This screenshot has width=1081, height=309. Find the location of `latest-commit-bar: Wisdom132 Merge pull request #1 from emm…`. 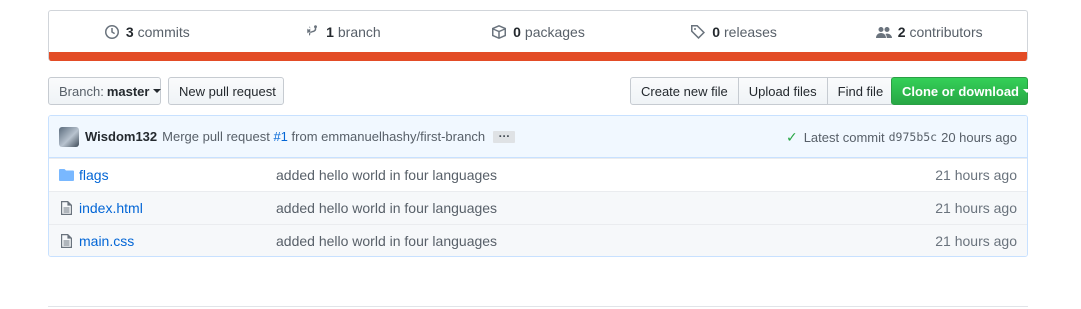

latest-commit-bar: Wisdom132 Merge pull request #1 from emm… is located at coordinates (538, 137).